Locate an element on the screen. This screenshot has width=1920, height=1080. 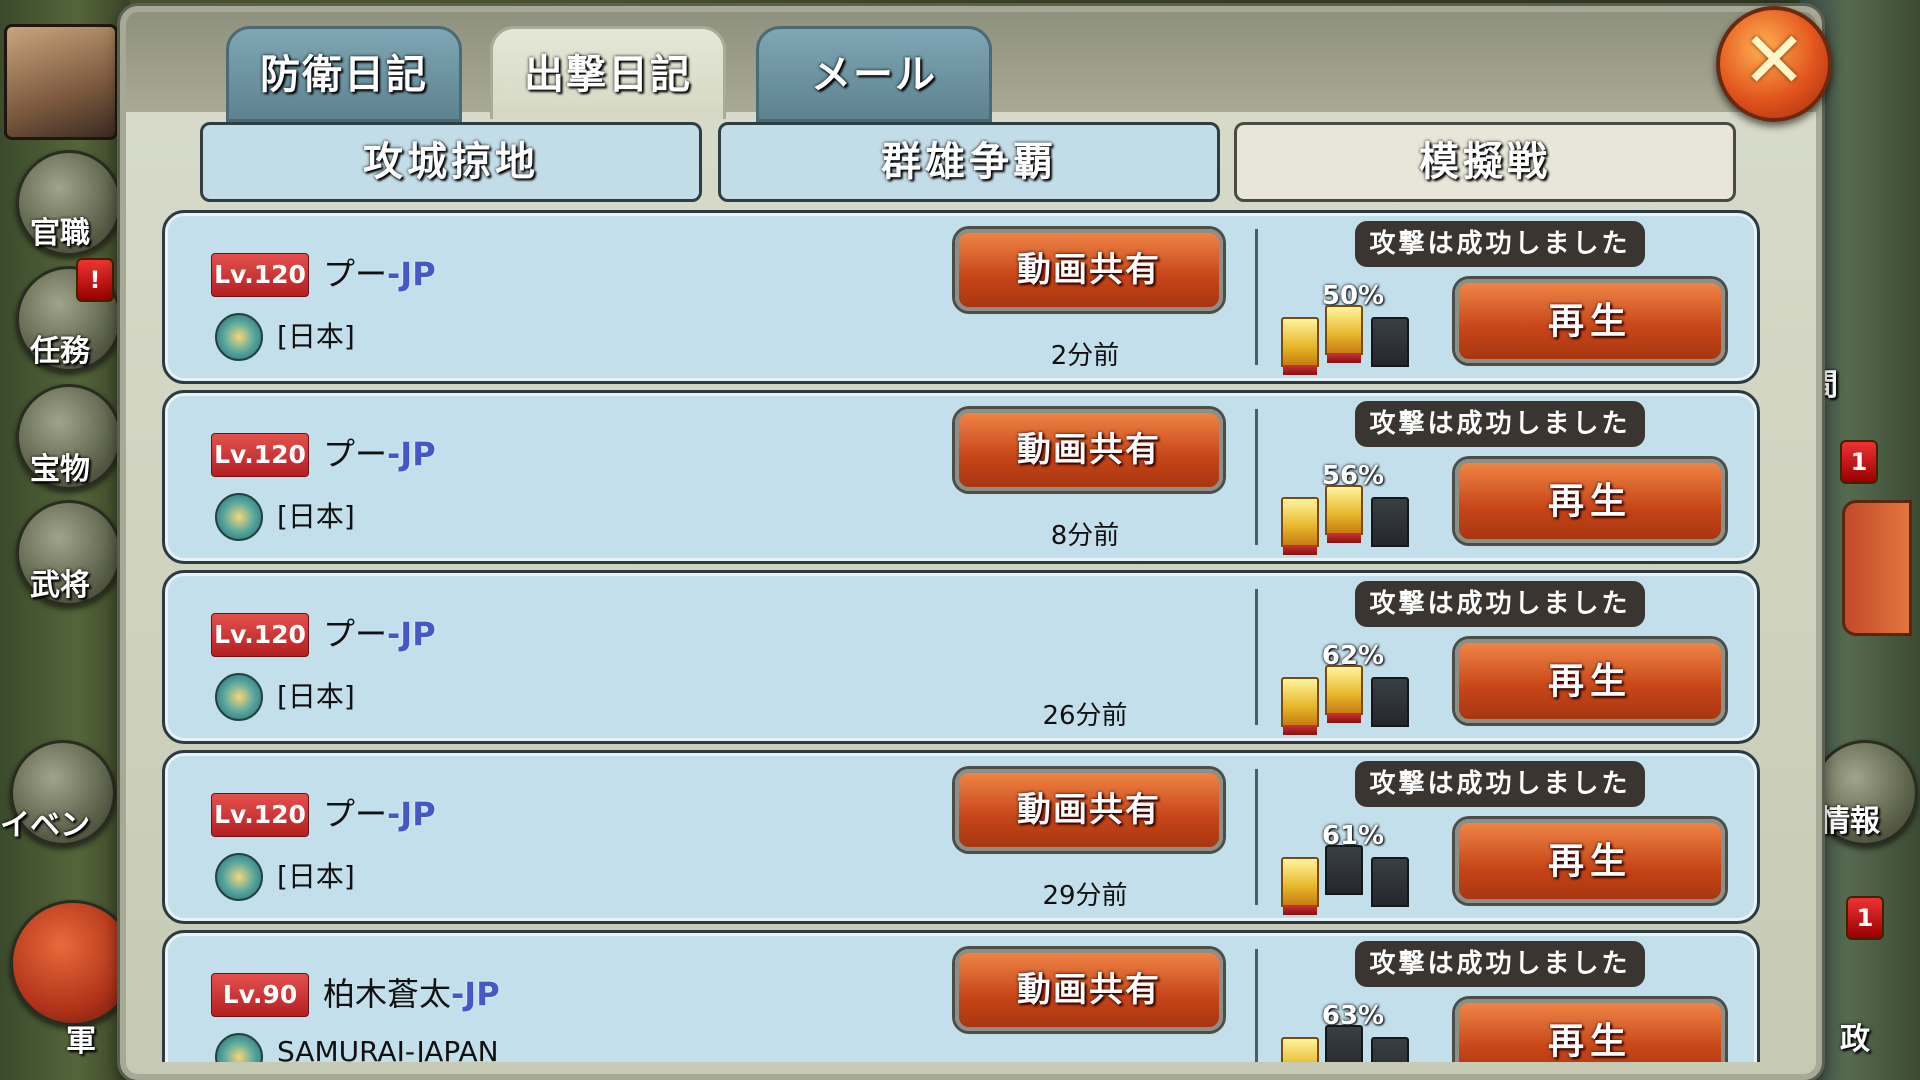
official-post-label: 官職 is located at coordinates (60, 233).